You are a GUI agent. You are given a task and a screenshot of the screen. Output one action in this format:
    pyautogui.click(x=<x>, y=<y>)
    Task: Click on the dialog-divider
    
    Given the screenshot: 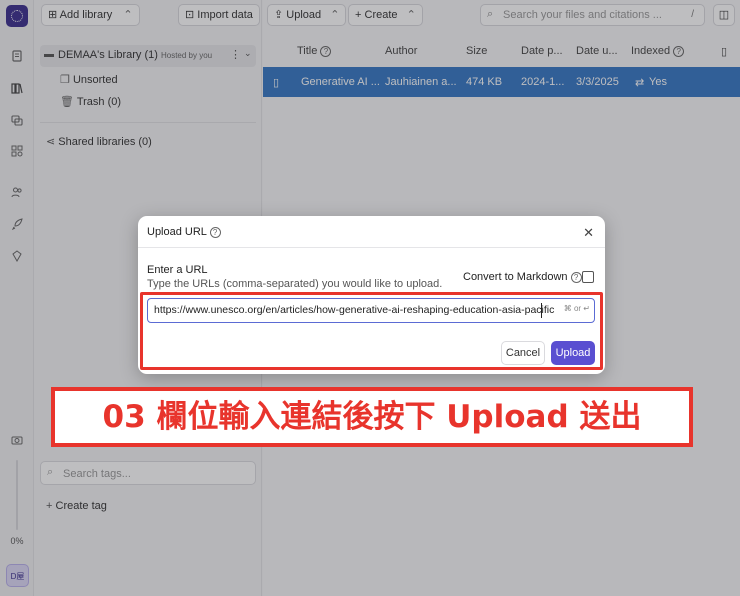 What is the action you would take?
    pyautogui.click(x=371, y=247)
    